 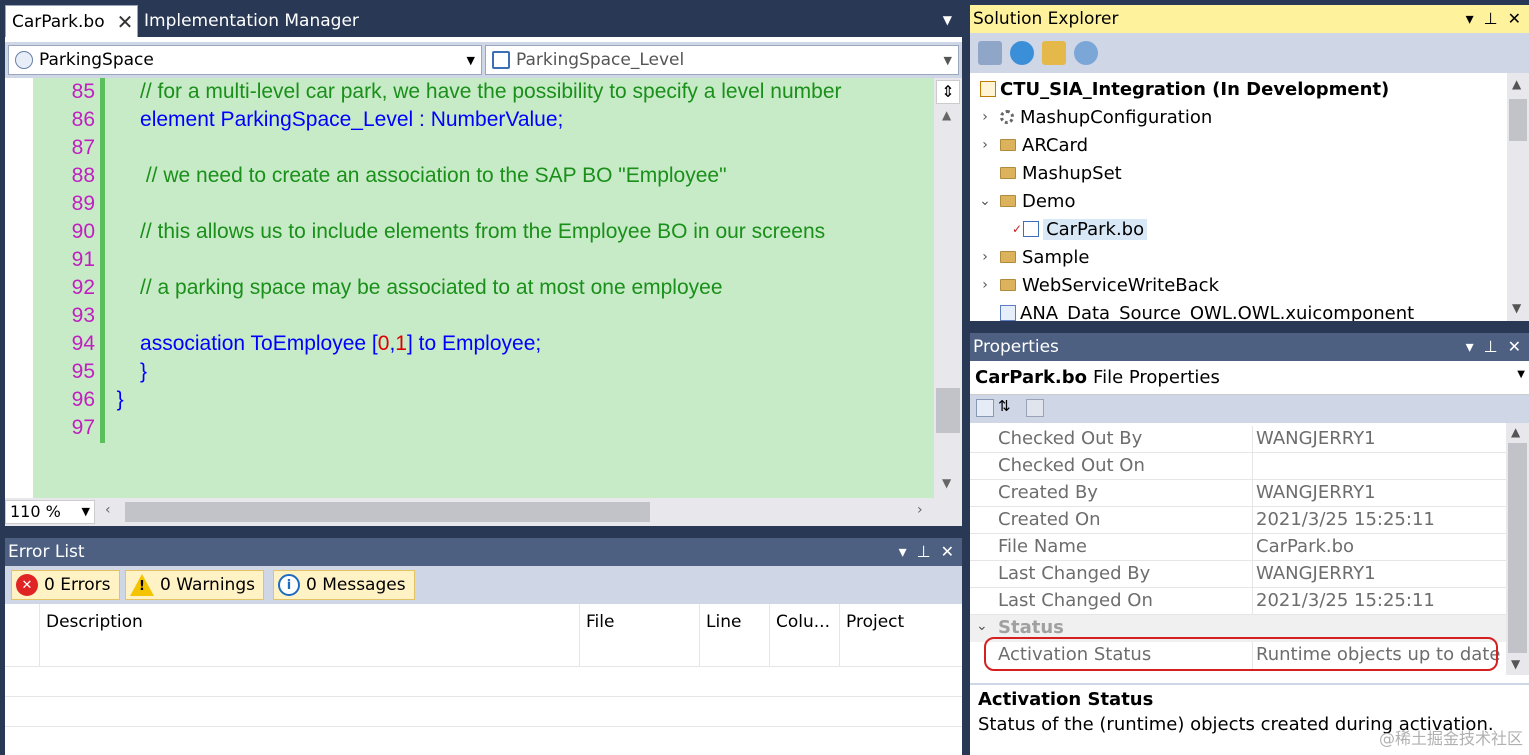 What do you see at coordinates (1031, 627) in the screenshot?
I see `category-label: Status` at bounding box center [1031, 627].